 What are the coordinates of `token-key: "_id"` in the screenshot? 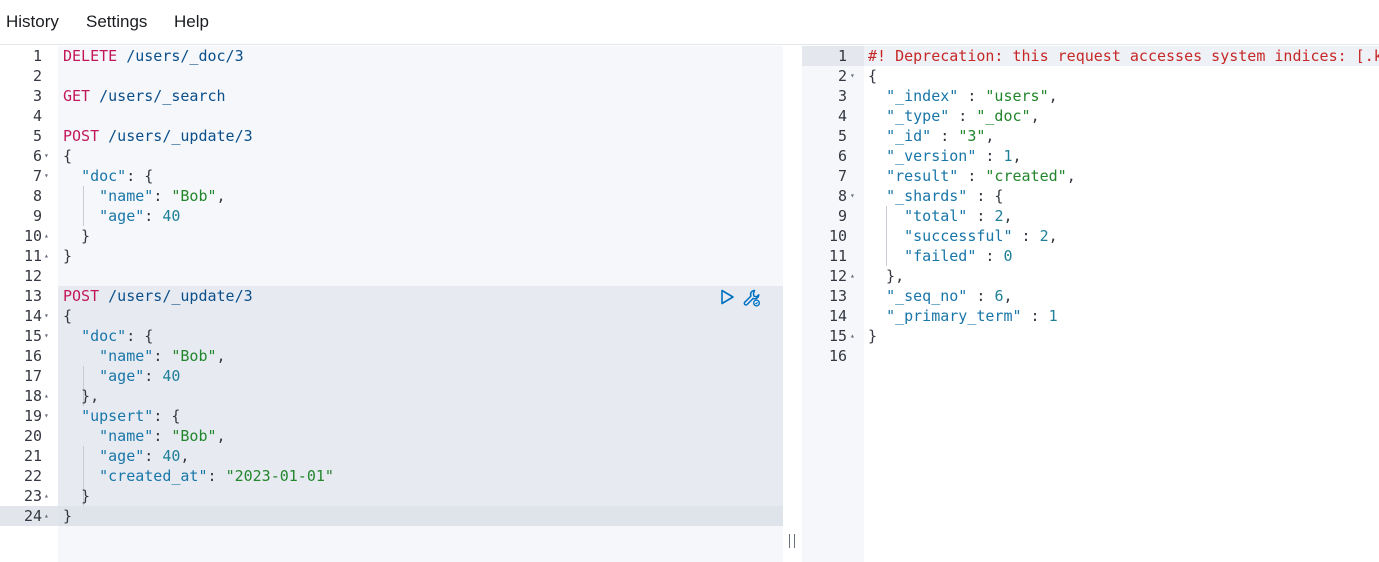 It's located at (909, 136).